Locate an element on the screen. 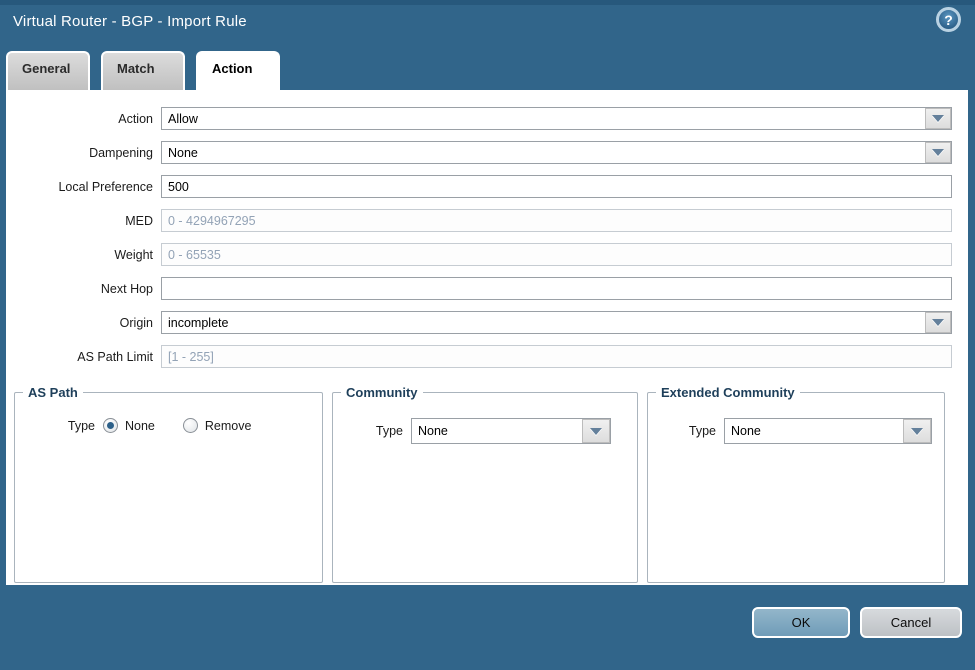 The image size is (975, 670). help-glyph: ? is located at coordinates (948, 19).